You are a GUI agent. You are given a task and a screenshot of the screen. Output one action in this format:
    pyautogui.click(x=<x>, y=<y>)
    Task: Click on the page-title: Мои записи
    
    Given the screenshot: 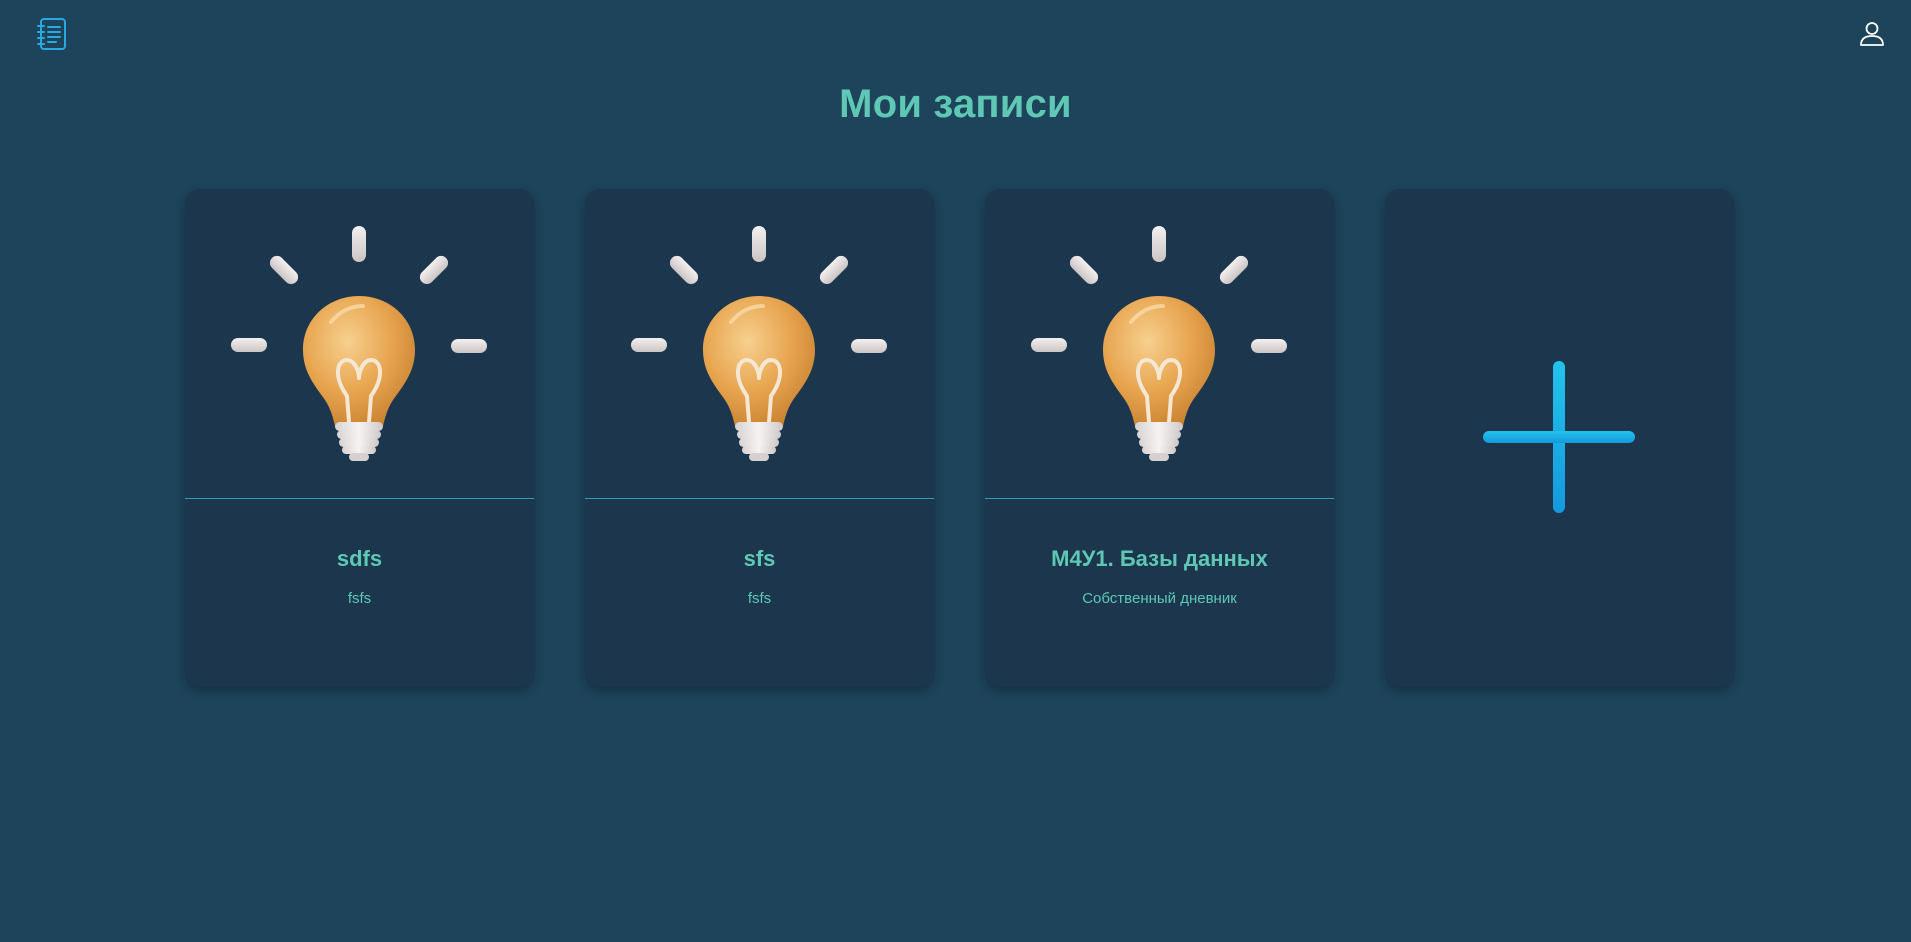 What is the action you would take?
    pyautogui.click(x=955, y=104)
    